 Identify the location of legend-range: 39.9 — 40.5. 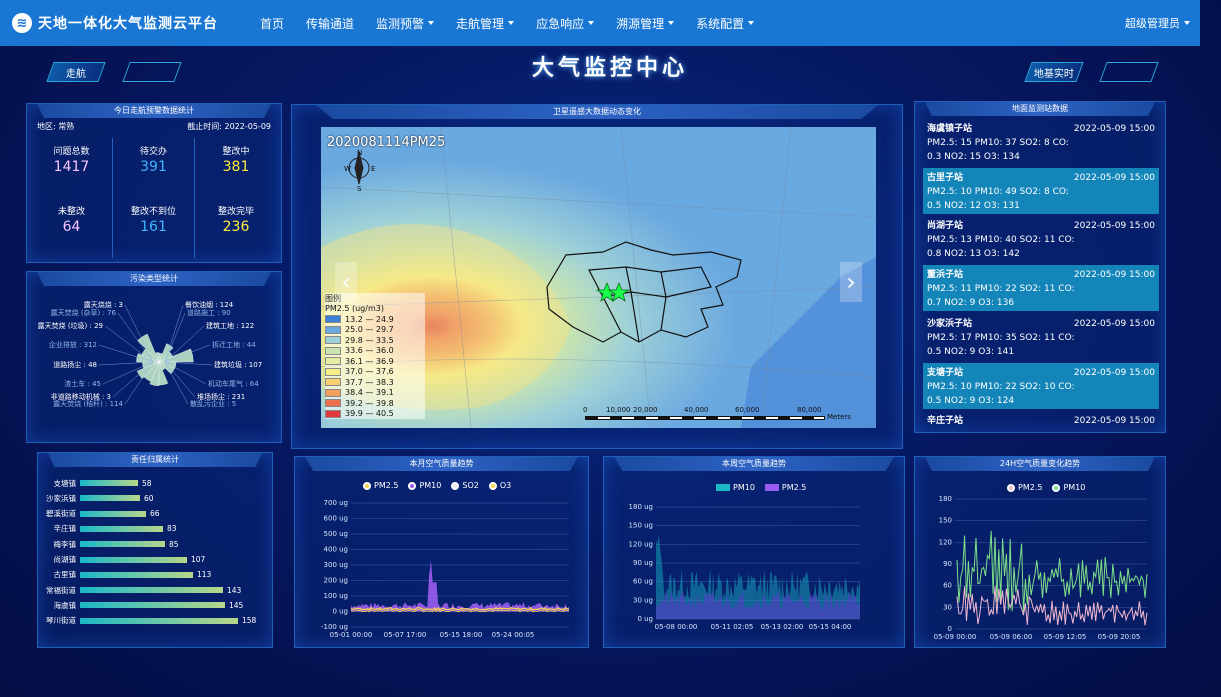
(369, 414).